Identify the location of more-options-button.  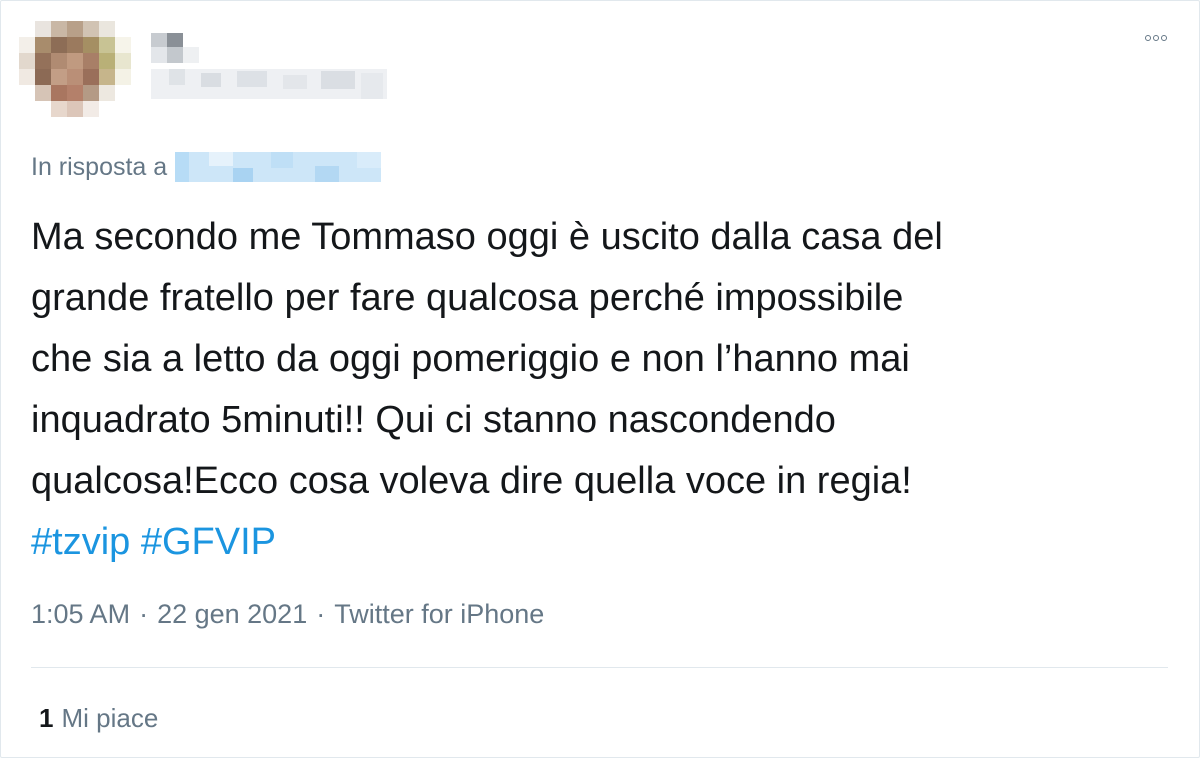
(1156, 38).